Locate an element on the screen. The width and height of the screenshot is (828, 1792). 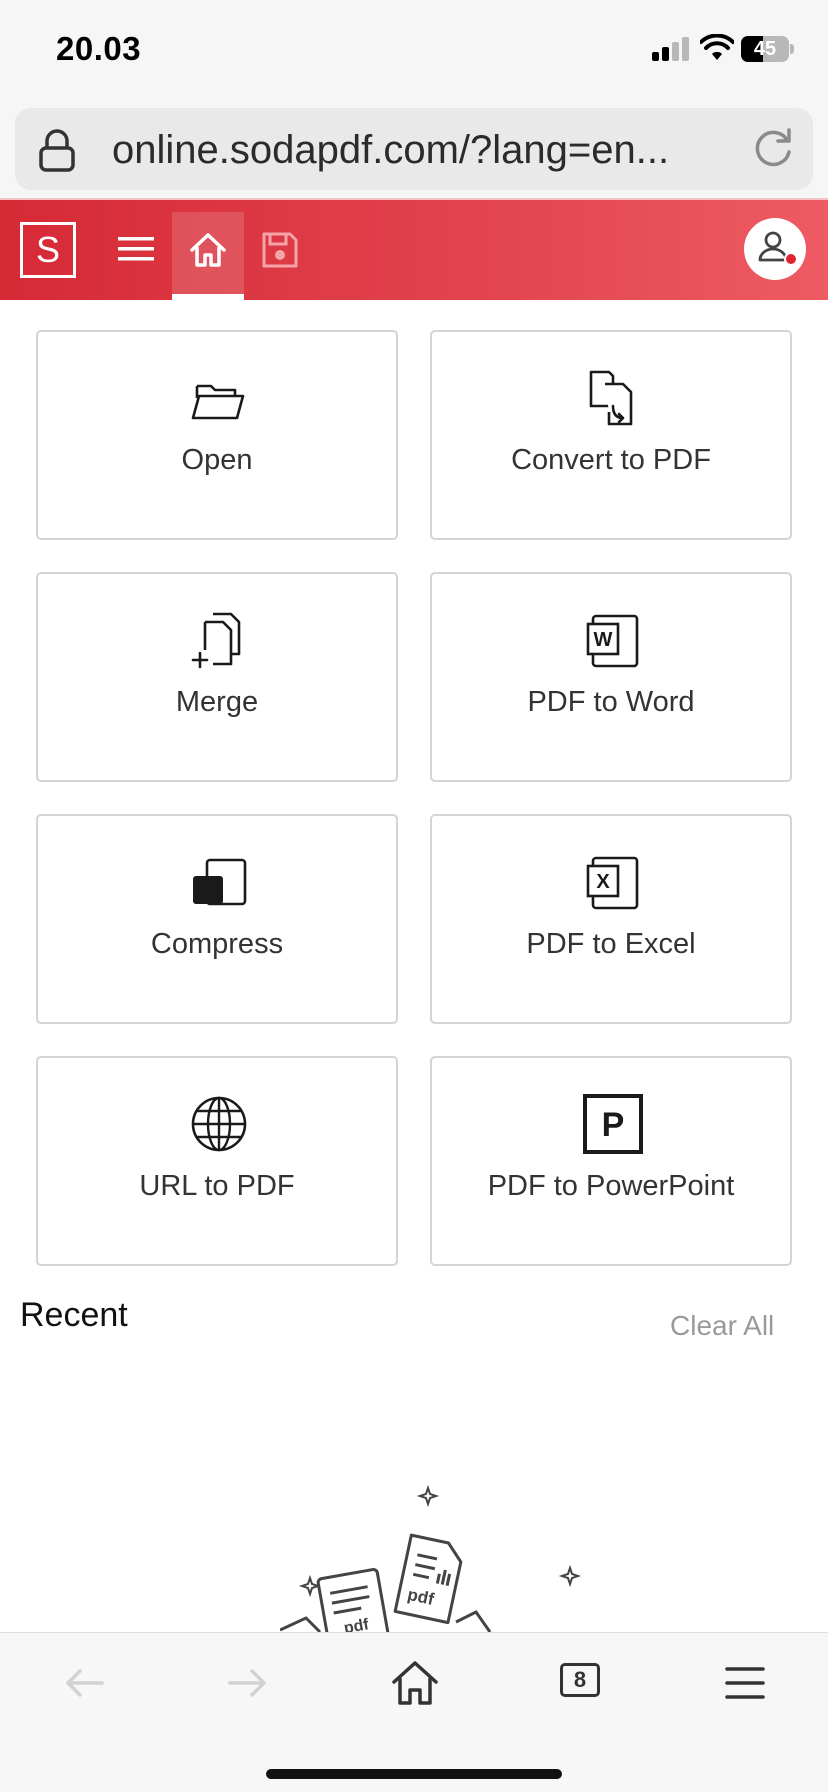
back-icon is located at coordinates (84, 1683).